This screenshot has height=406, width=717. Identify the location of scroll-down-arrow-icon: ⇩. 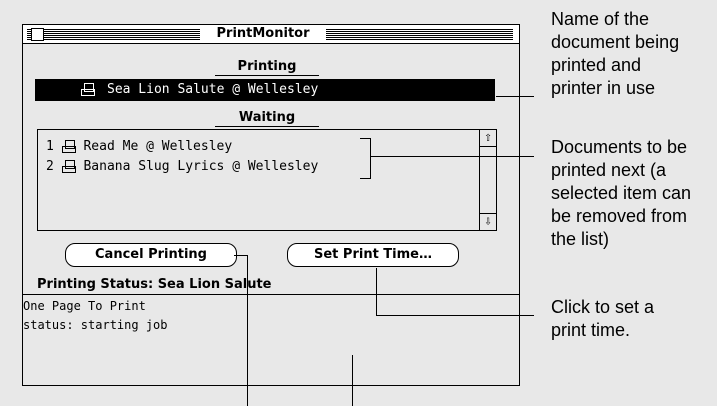
(488, 221).